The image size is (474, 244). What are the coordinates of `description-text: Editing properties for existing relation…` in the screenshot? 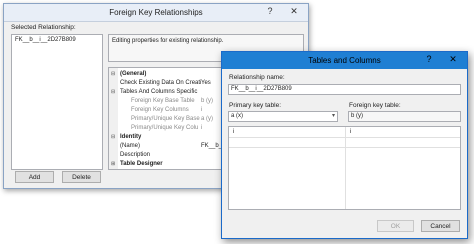 It's located at (168, 41).